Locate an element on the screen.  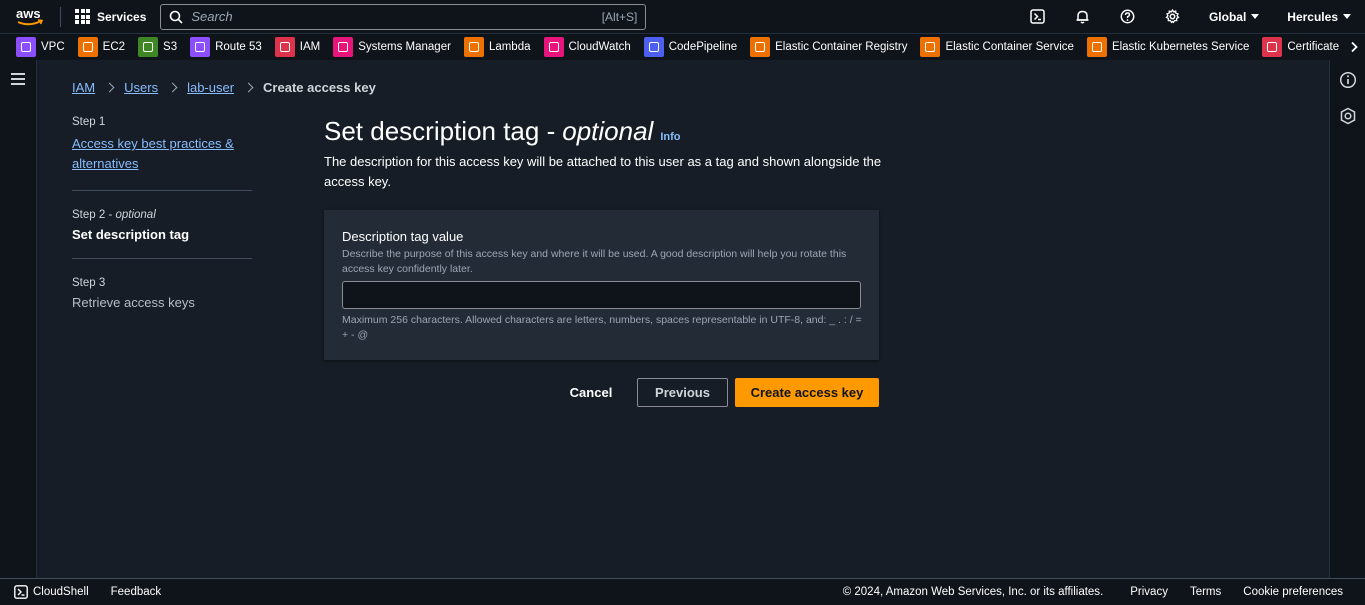
footer-cloudshell: CloudShell is located at coordinates (51, 592).